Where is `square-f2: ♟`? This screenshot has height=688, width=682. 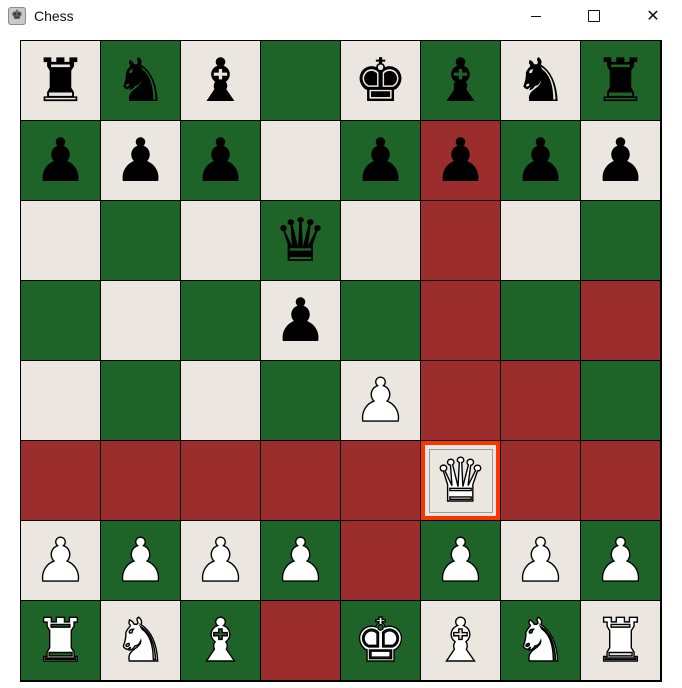
square-f2: ♟ is located at coordinates (460, 560).